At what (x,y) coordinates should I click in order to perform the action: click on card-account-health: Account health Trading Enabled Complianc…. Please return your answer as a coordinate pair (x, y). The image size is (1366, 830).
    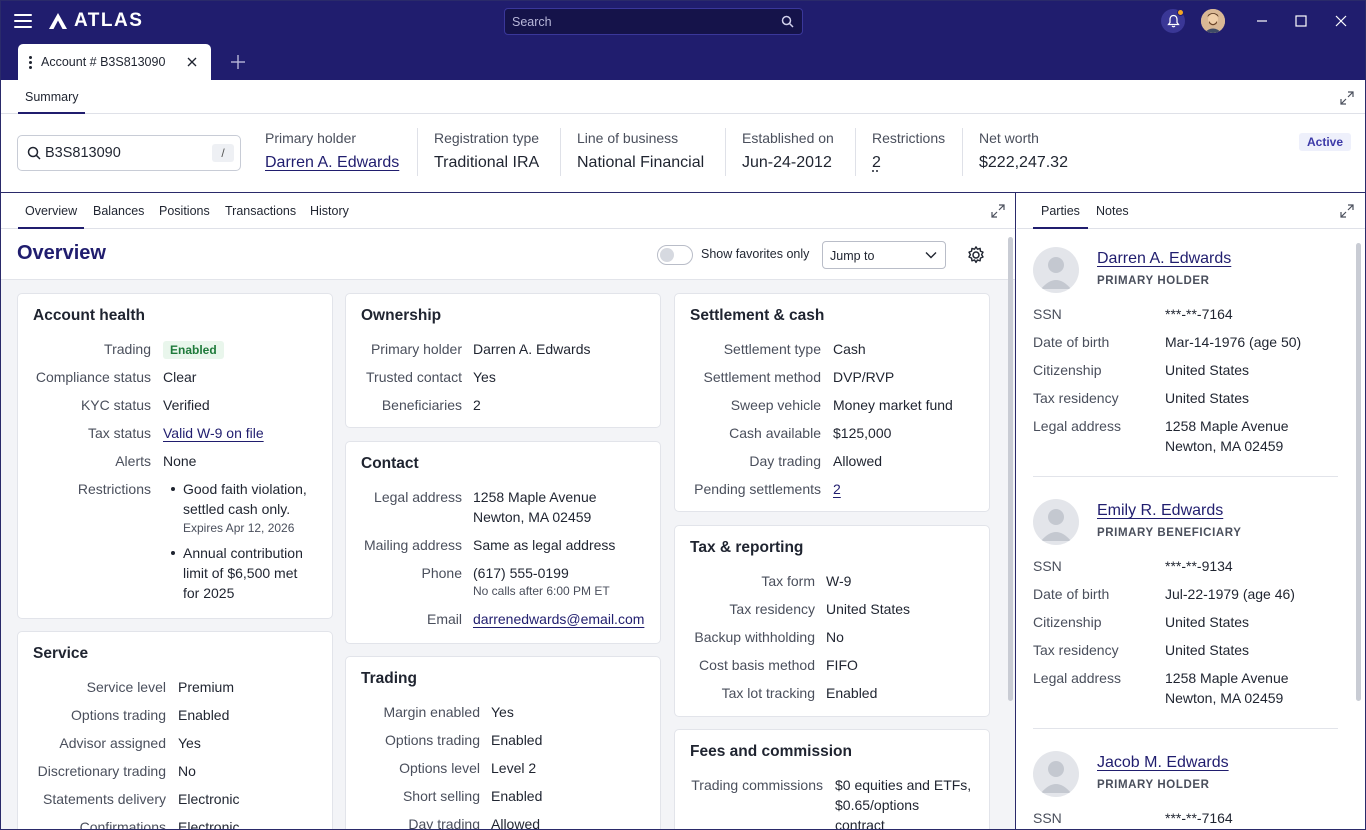
    Looking at the image, I should click on (175, 456).